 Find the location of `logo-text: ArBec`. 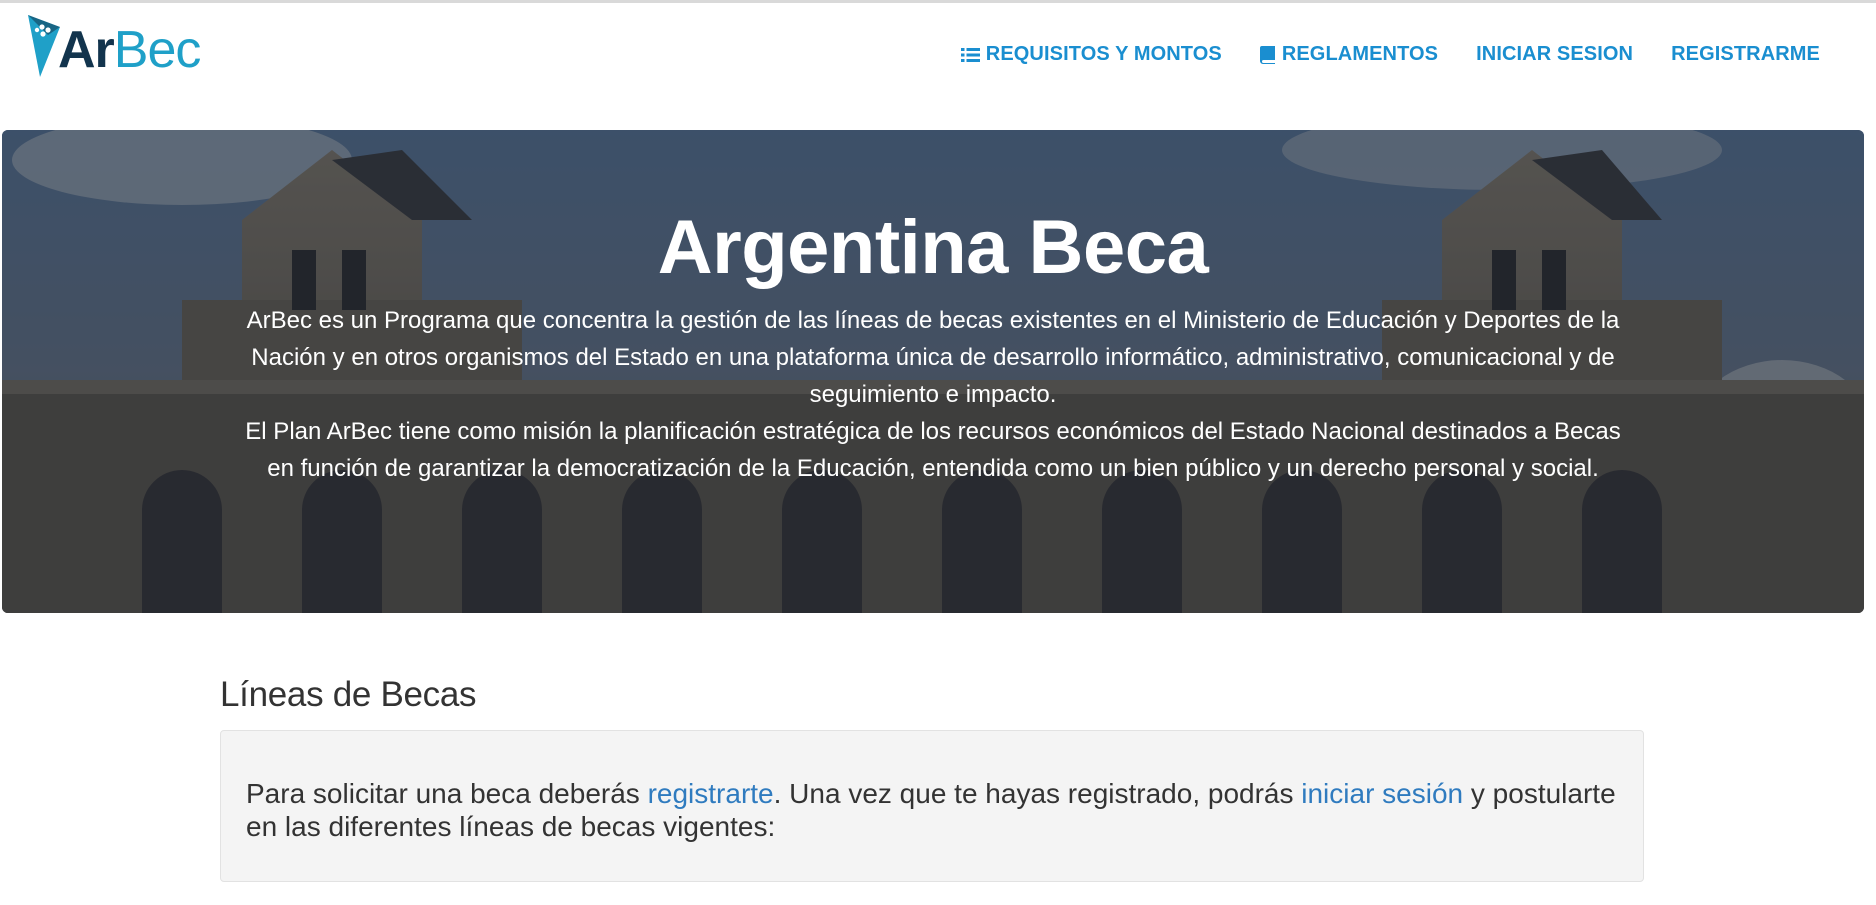

logo-text: ArBec is located at coordinates (130, 50).